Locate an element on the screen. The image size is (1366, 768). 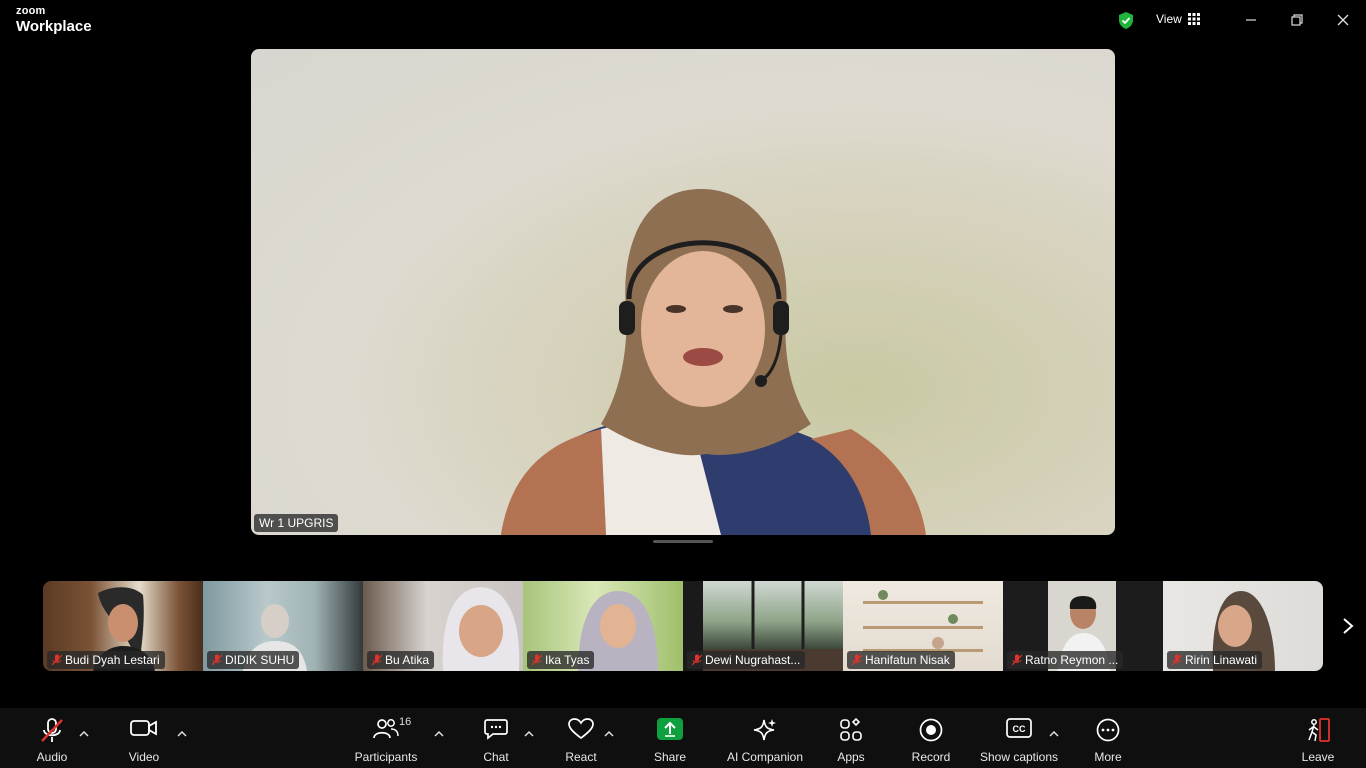
participant-tile: DIDIK SUHU is located at coordinates (283, 626).